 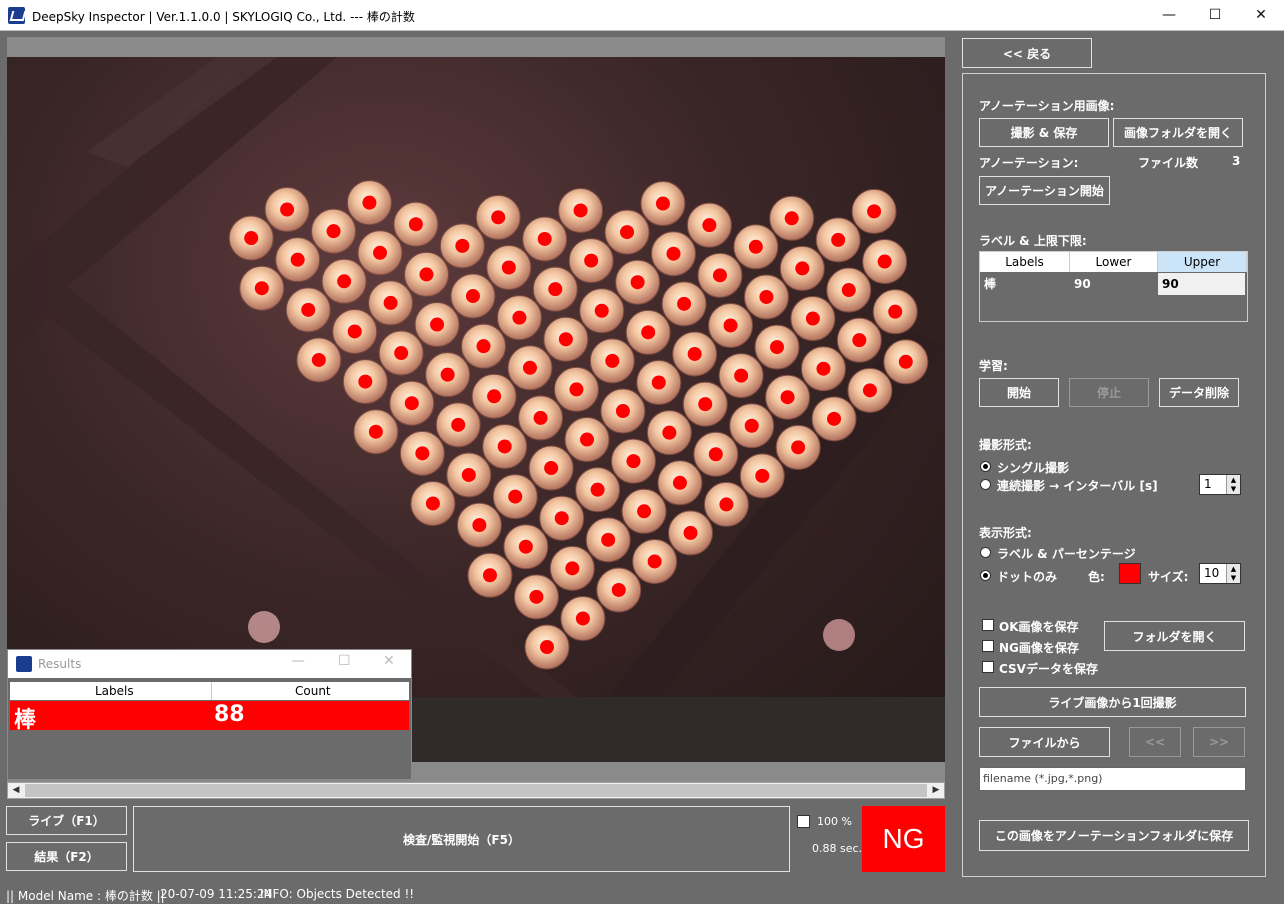 What do you see at coordinates (985, 484) in the screenshot?
I see `continuous-capture-radio` at bounding box center [985, 484].